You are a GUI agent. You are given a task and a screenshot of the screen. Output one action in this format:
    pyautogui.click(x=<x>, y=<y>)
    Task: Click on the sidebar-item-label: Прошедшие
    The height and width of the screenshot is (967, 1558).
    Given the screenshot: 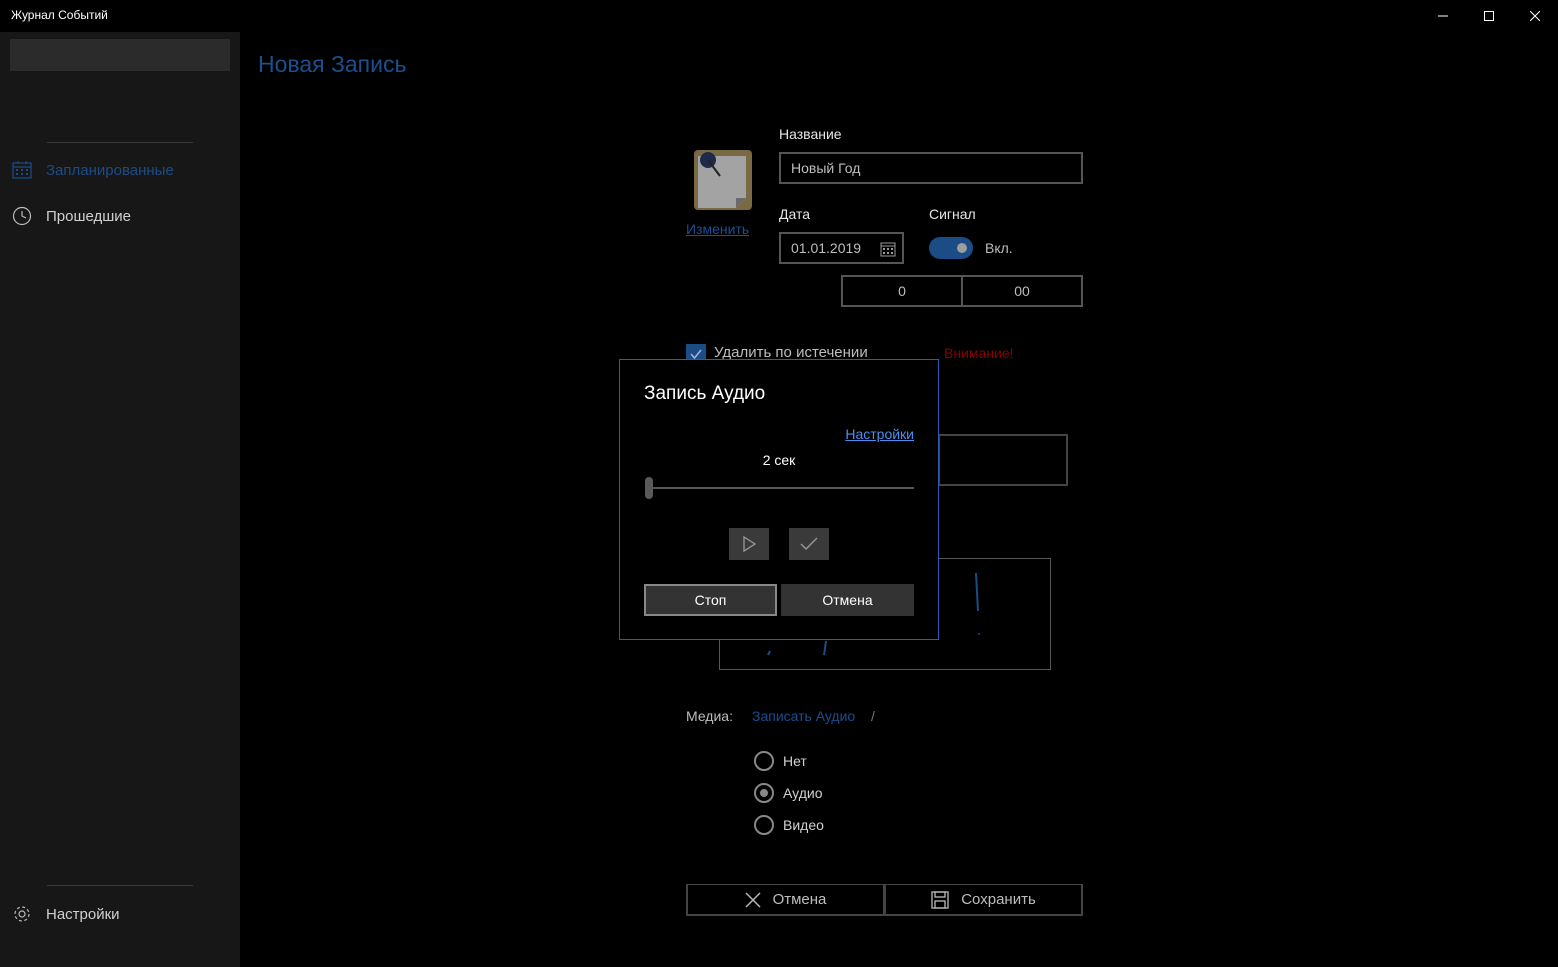 What is the action you would take?
    pyautogui.click(x=89, y=216)
    